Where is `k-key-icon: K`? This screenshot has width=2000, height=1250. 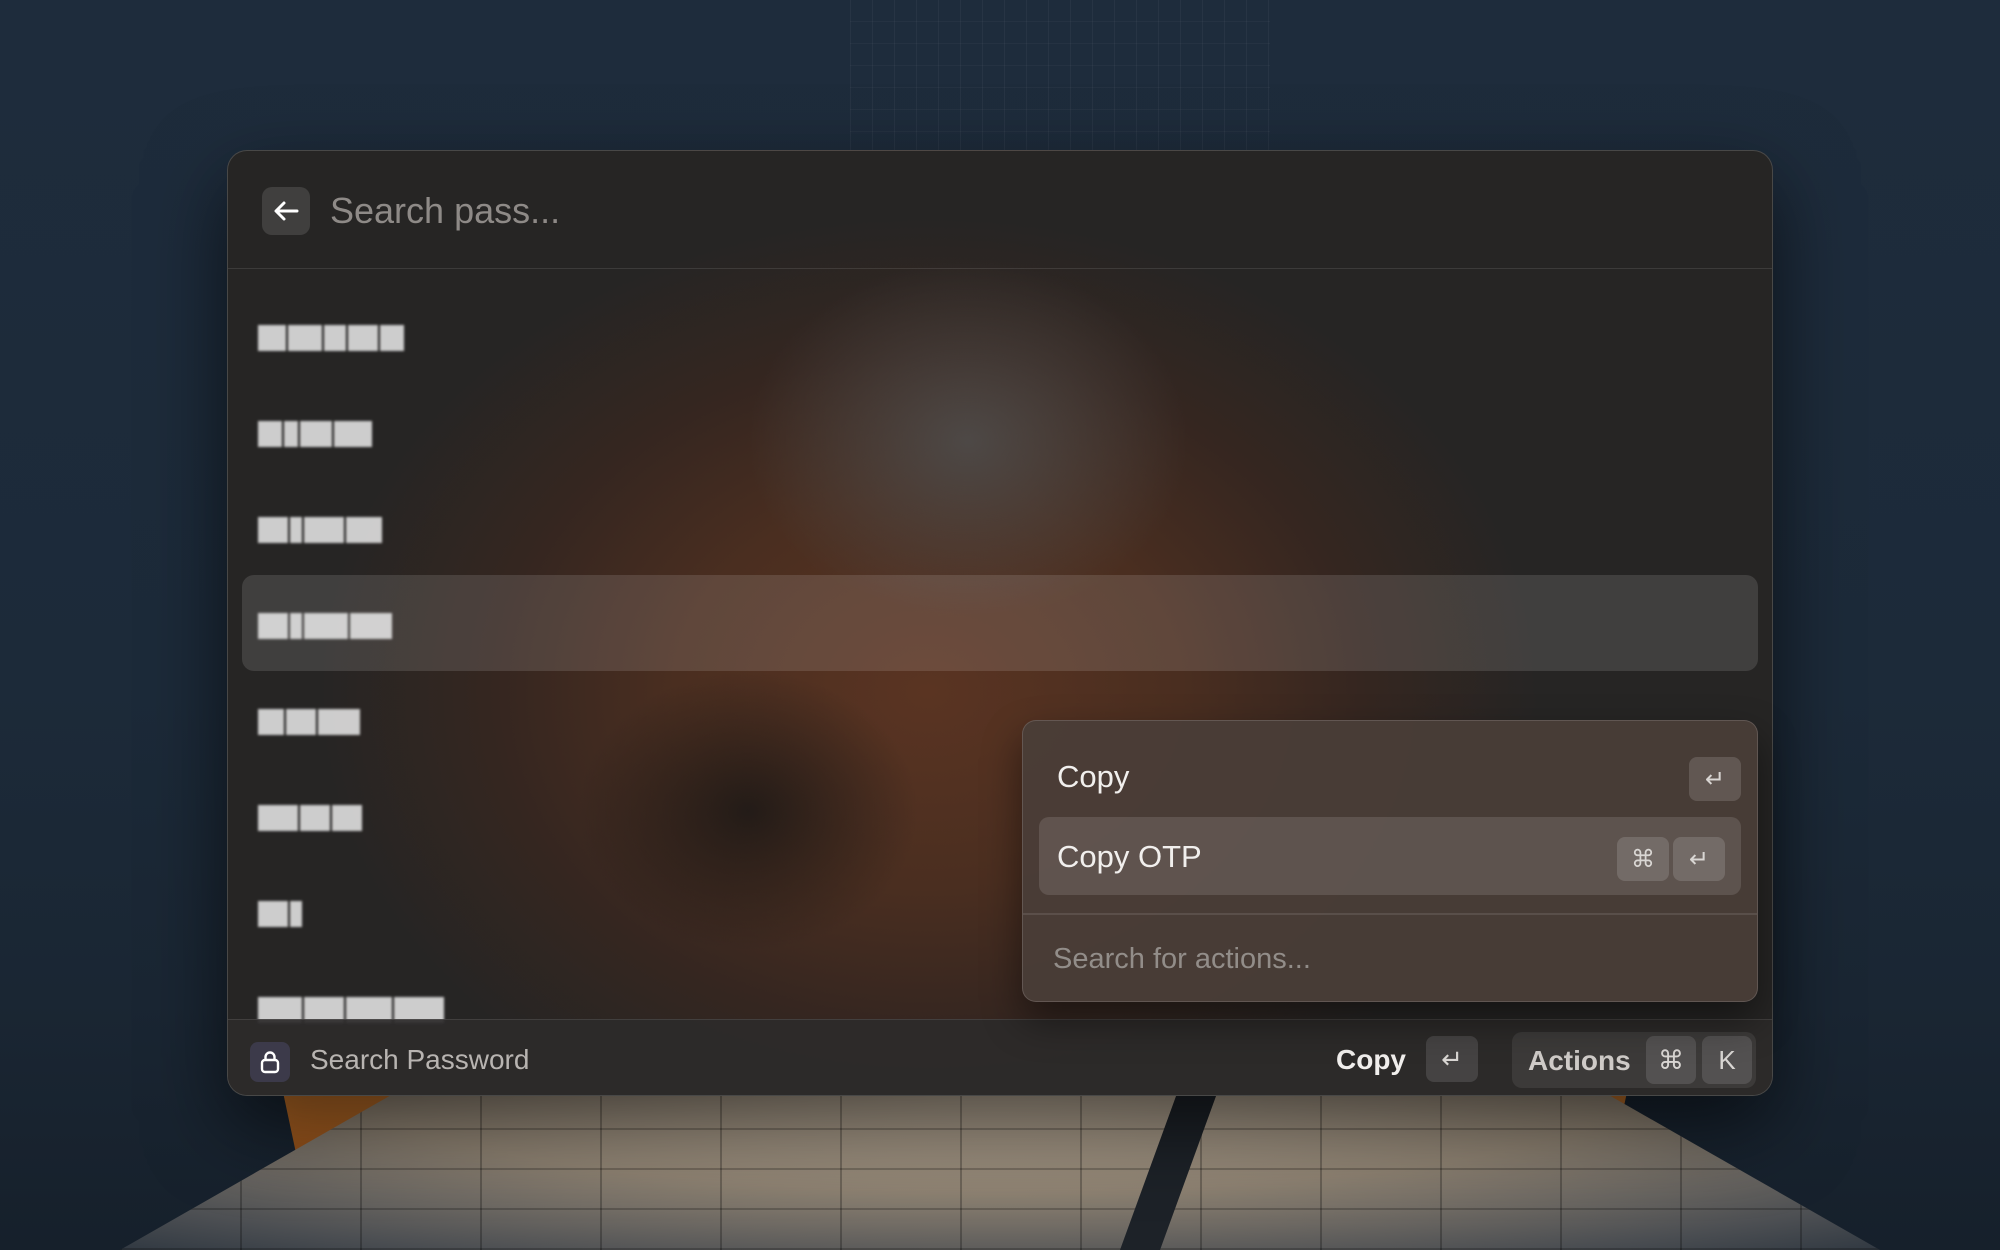
k-key-icon: K is located at coordinates (1727, 1060).